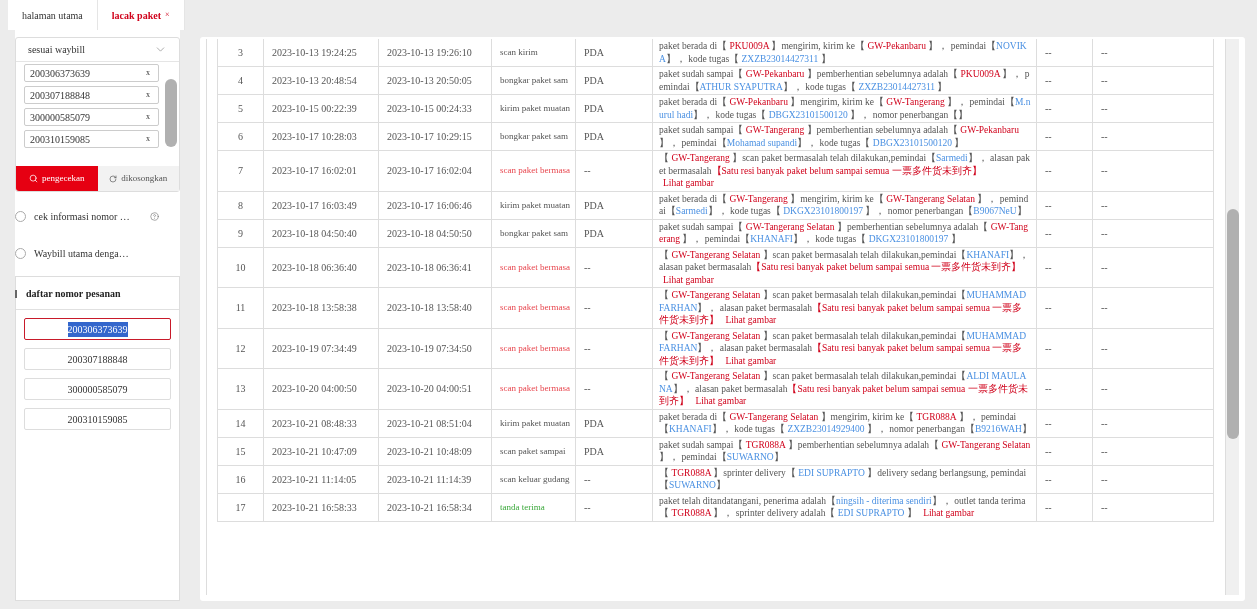  I want to click on table-cell: scan keluar gudang, so click(533, 479).